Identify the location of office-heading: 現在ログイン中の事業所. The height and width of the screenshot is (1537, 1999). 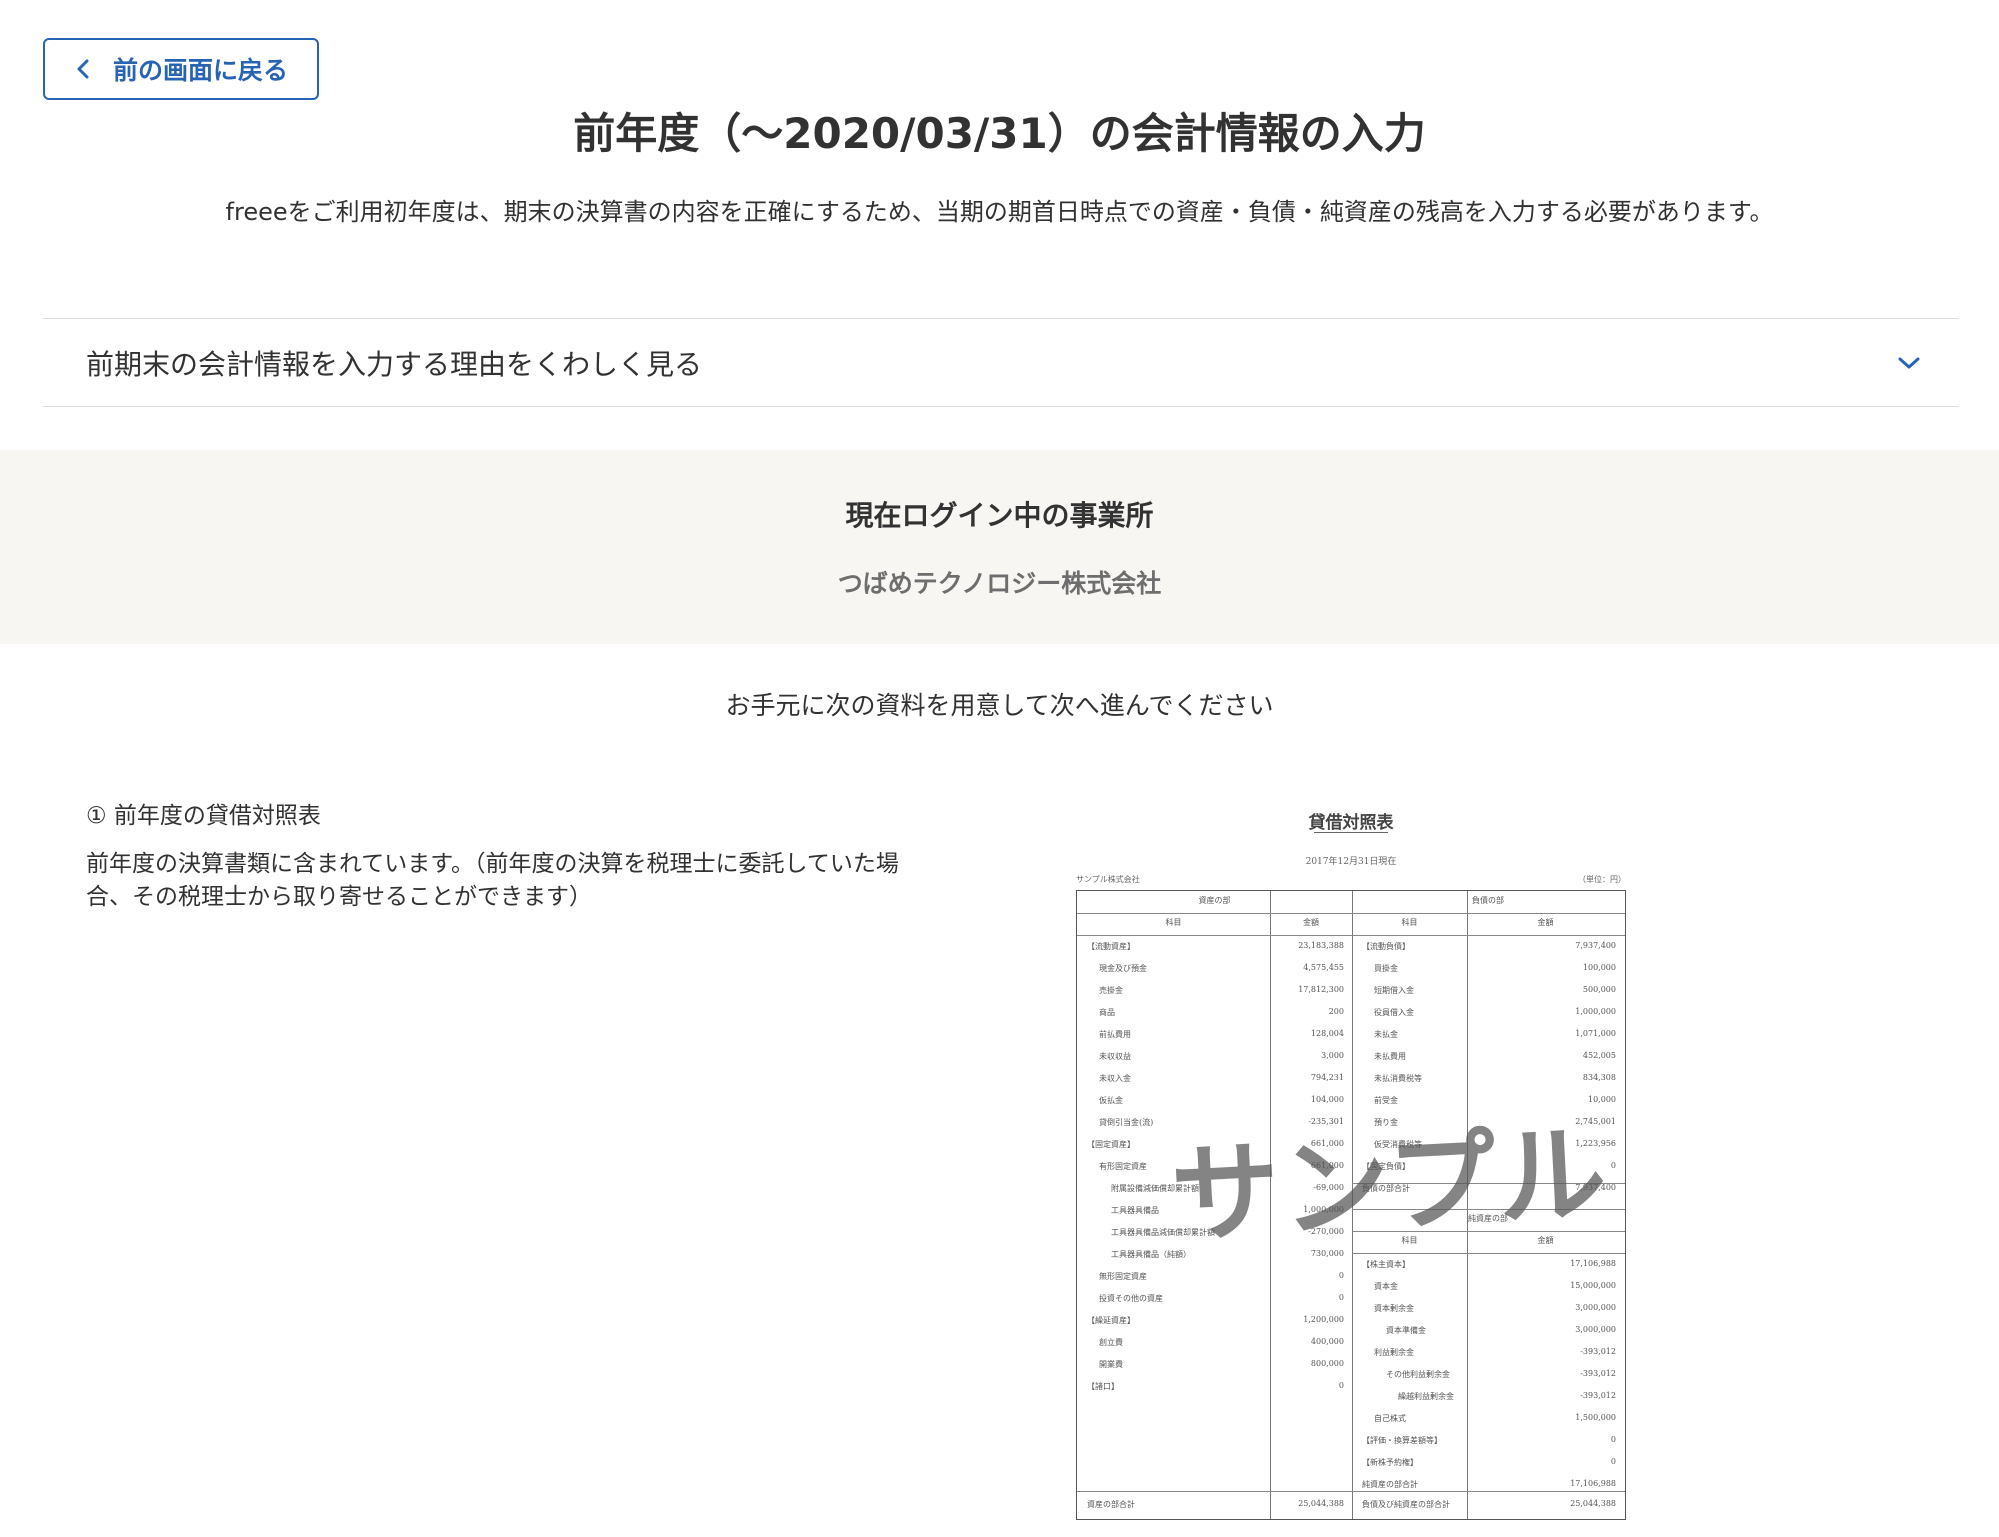
(999, 515).